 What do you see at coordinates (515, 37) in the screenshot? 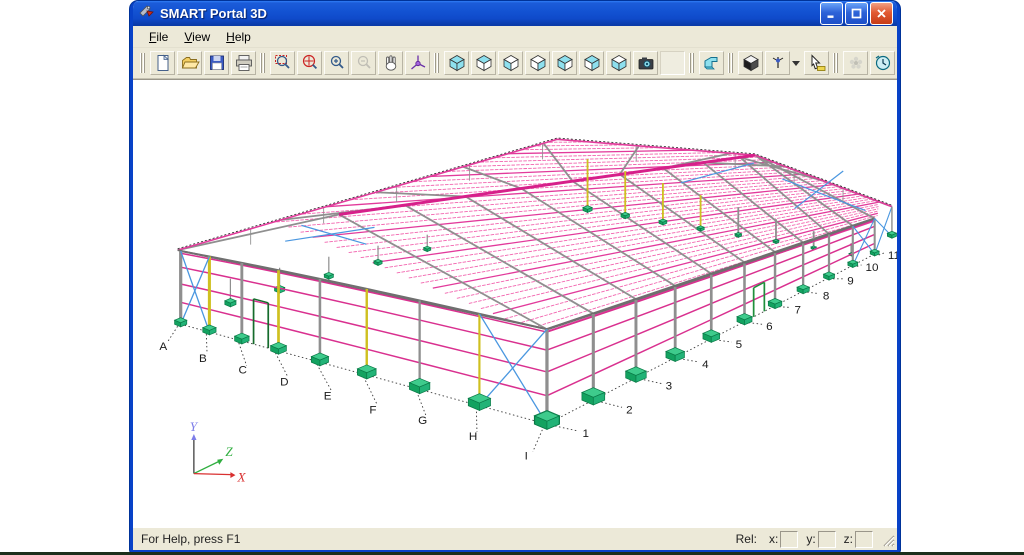
I see `menu-bar: File View Help` at bounding box center [515, 37].